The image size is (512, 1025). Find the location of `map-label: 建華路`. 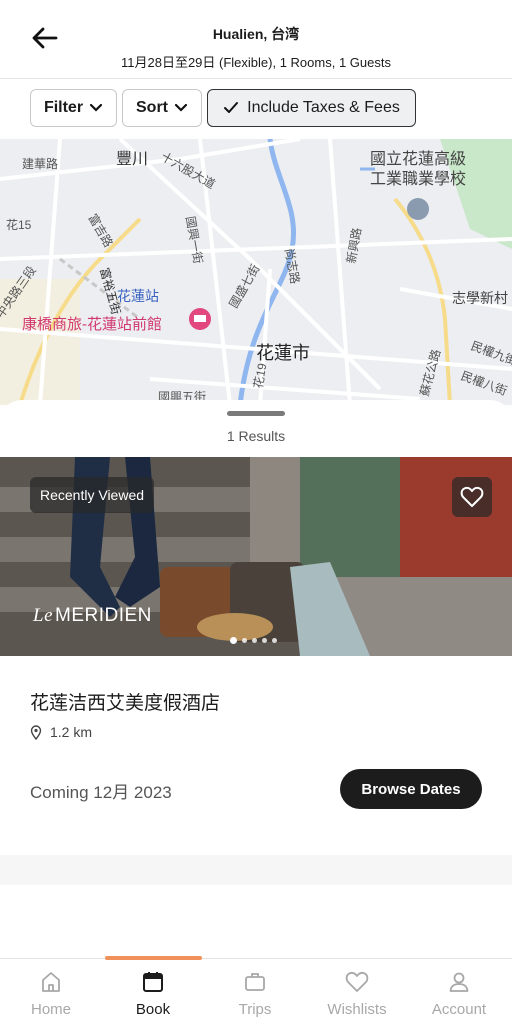

map-label: 建華路 is located at coordinates (40, 163).